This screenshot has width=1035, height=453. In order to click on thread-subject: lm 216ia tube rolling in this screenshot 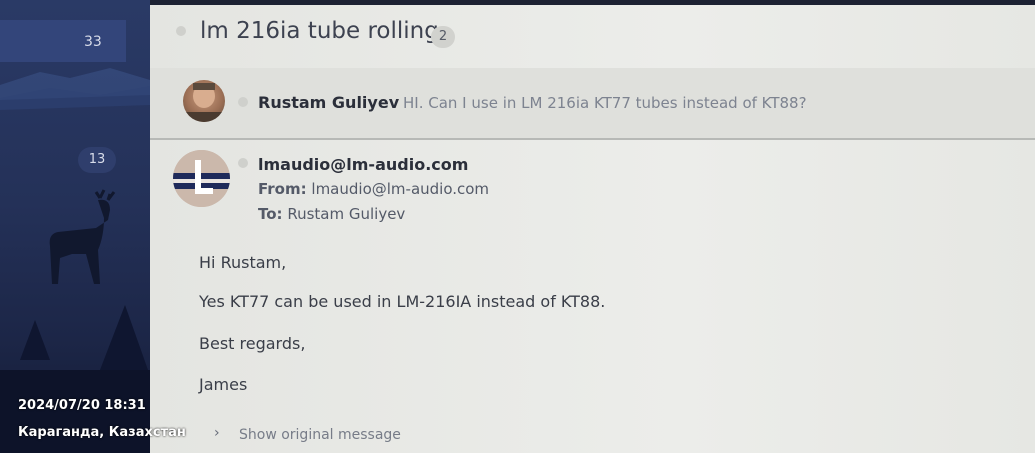, I will do `click(319, 31)`.